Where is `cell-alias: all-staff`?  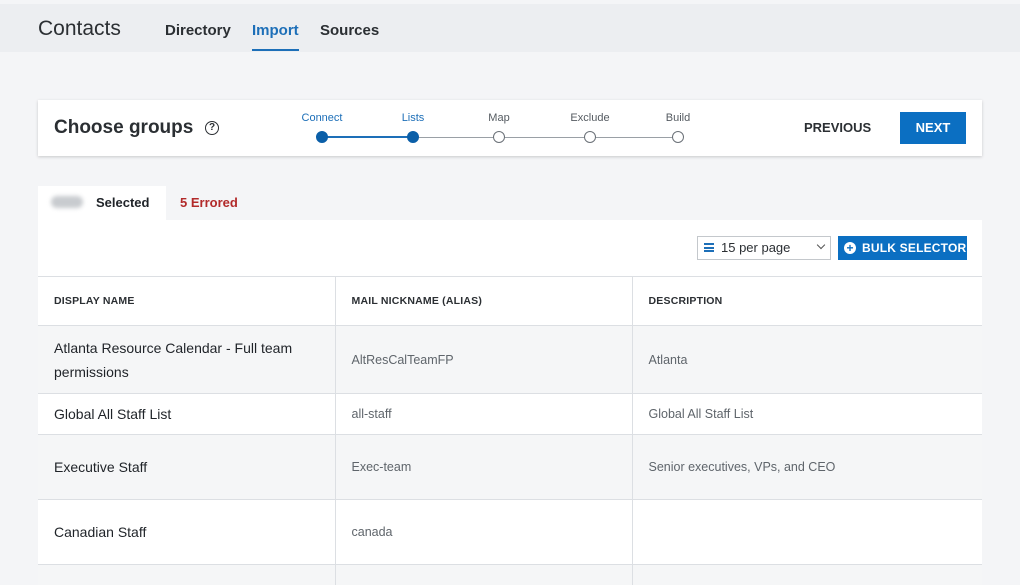
cell-alias: all-staff is located at coordinates (483, 414).